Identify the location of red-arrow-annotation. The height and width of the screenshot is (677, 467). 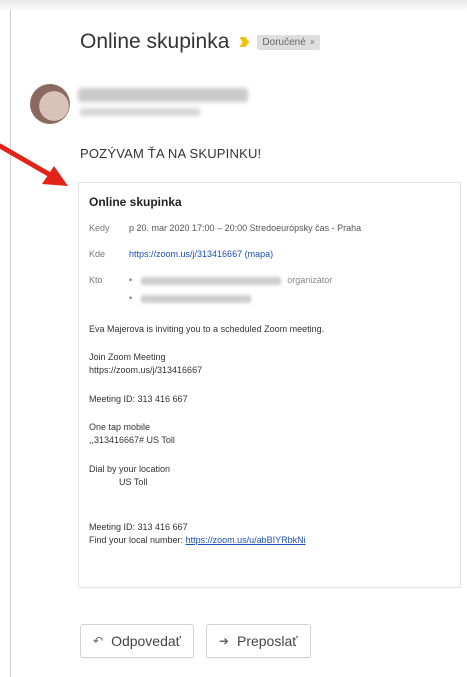
(34, 164).